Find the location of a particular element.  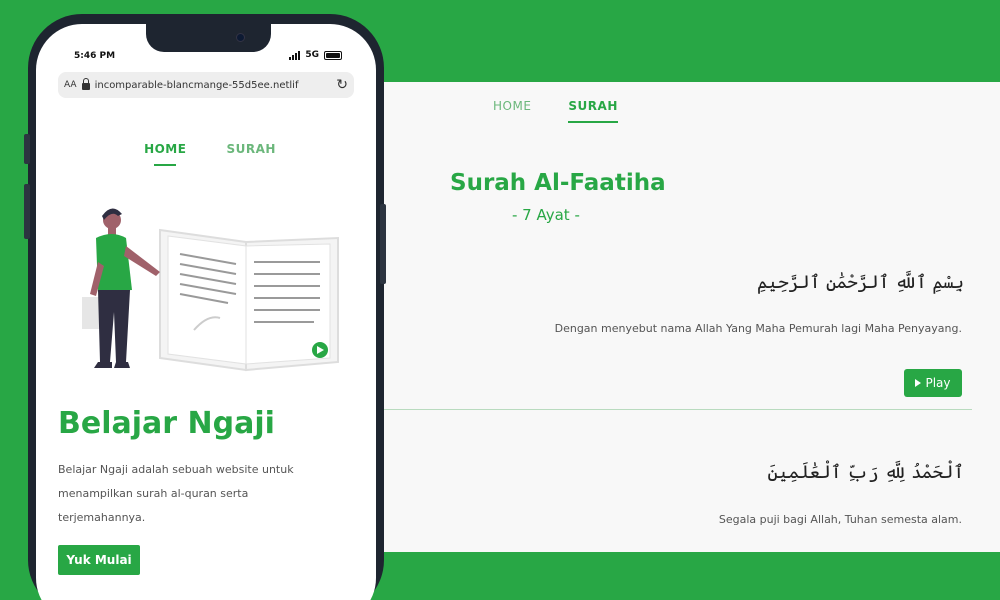

phone-notch is located at coordinates (208, 38).